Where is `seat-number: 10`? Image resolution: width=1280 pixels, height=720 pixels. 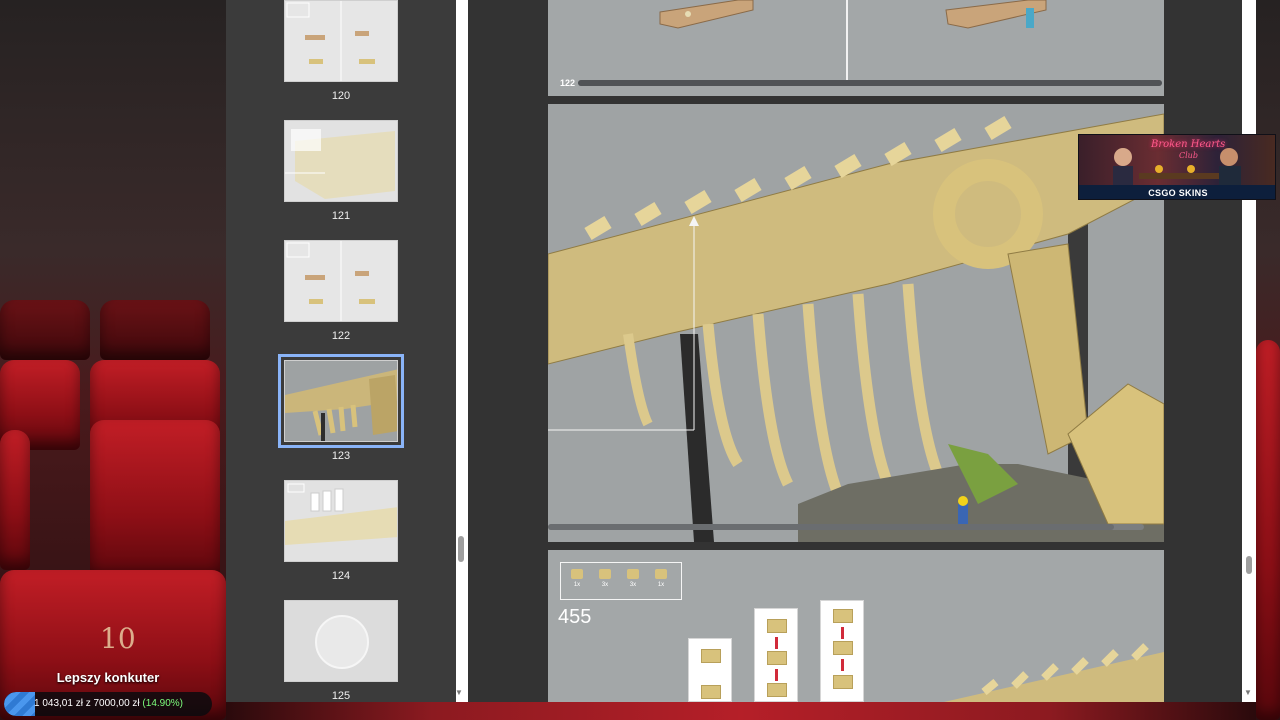 seat-number: 10 is located at coordinates (118, 638).